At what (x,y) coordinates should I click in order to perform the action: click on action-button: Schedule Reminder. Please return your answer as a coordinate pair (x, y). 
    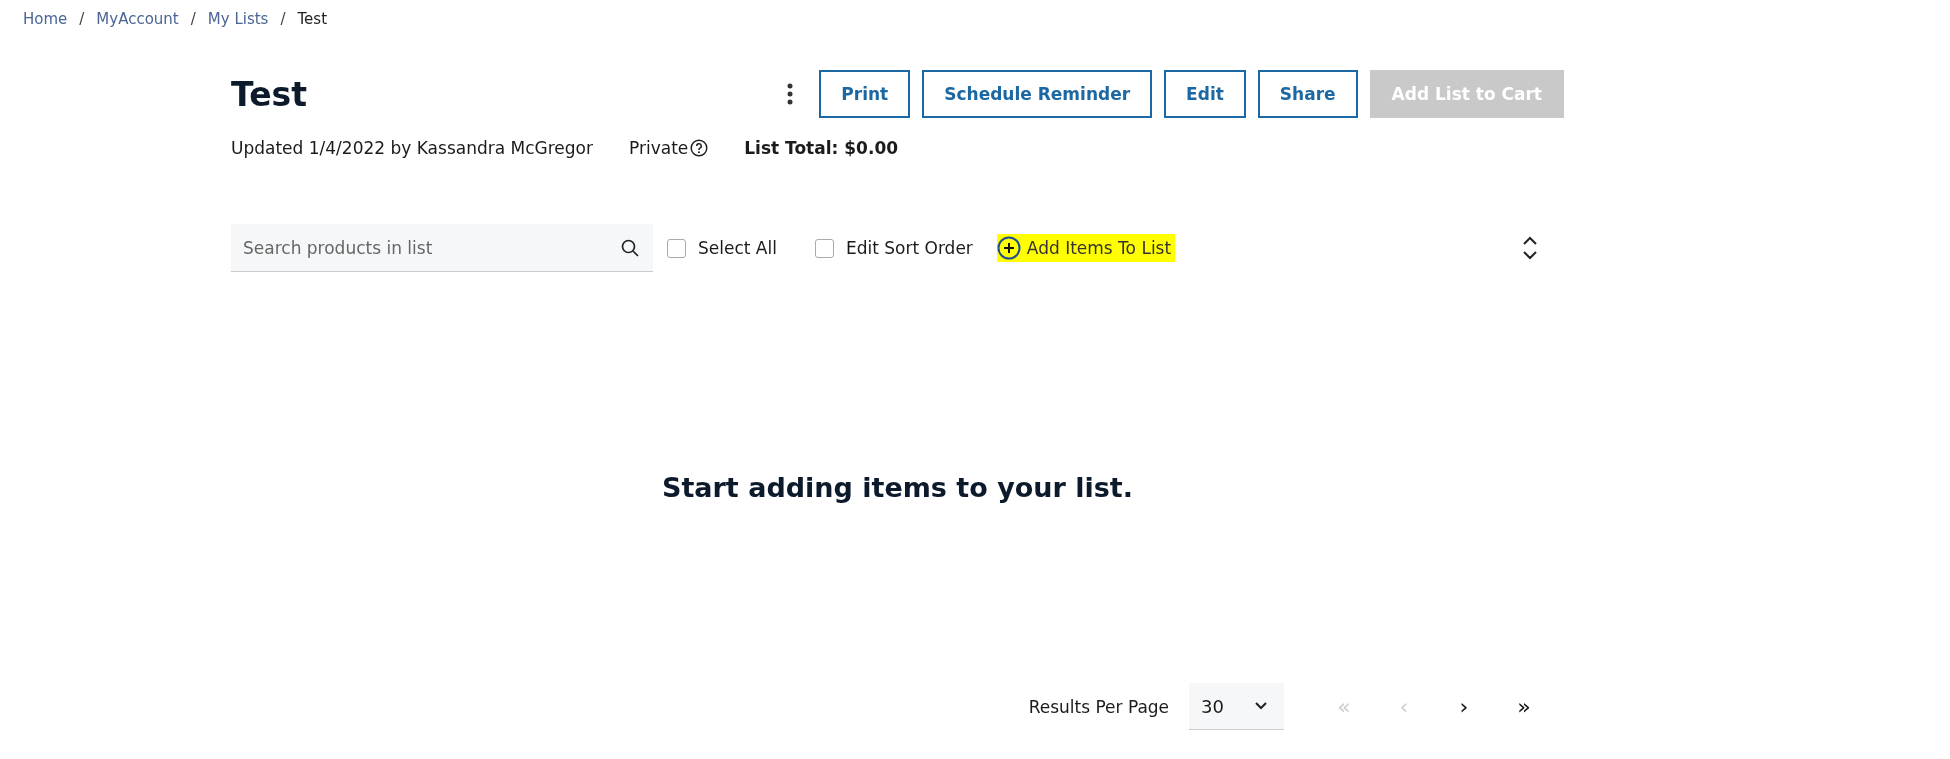
    Looking at the image, I should click on (1037, 94).